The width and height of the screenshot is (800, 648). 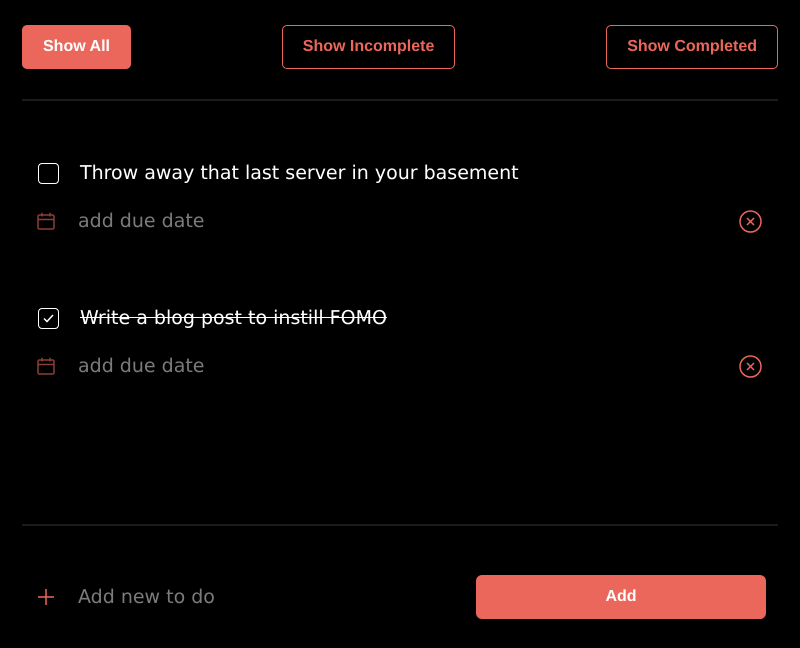 I want to click on plus-icon, so click(x=46, y=597).